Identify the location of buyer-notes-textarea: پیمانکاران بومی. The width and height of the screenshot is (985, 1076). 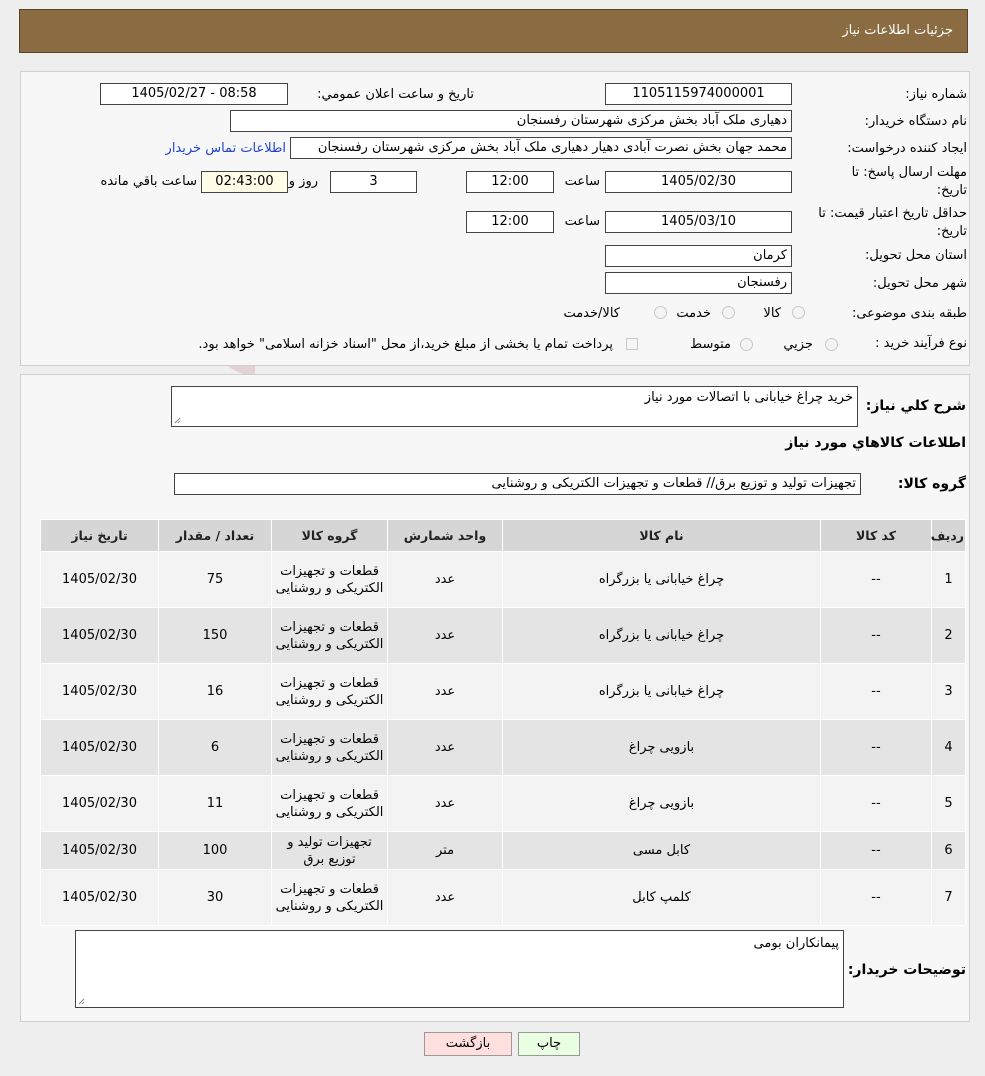
(459, 969).